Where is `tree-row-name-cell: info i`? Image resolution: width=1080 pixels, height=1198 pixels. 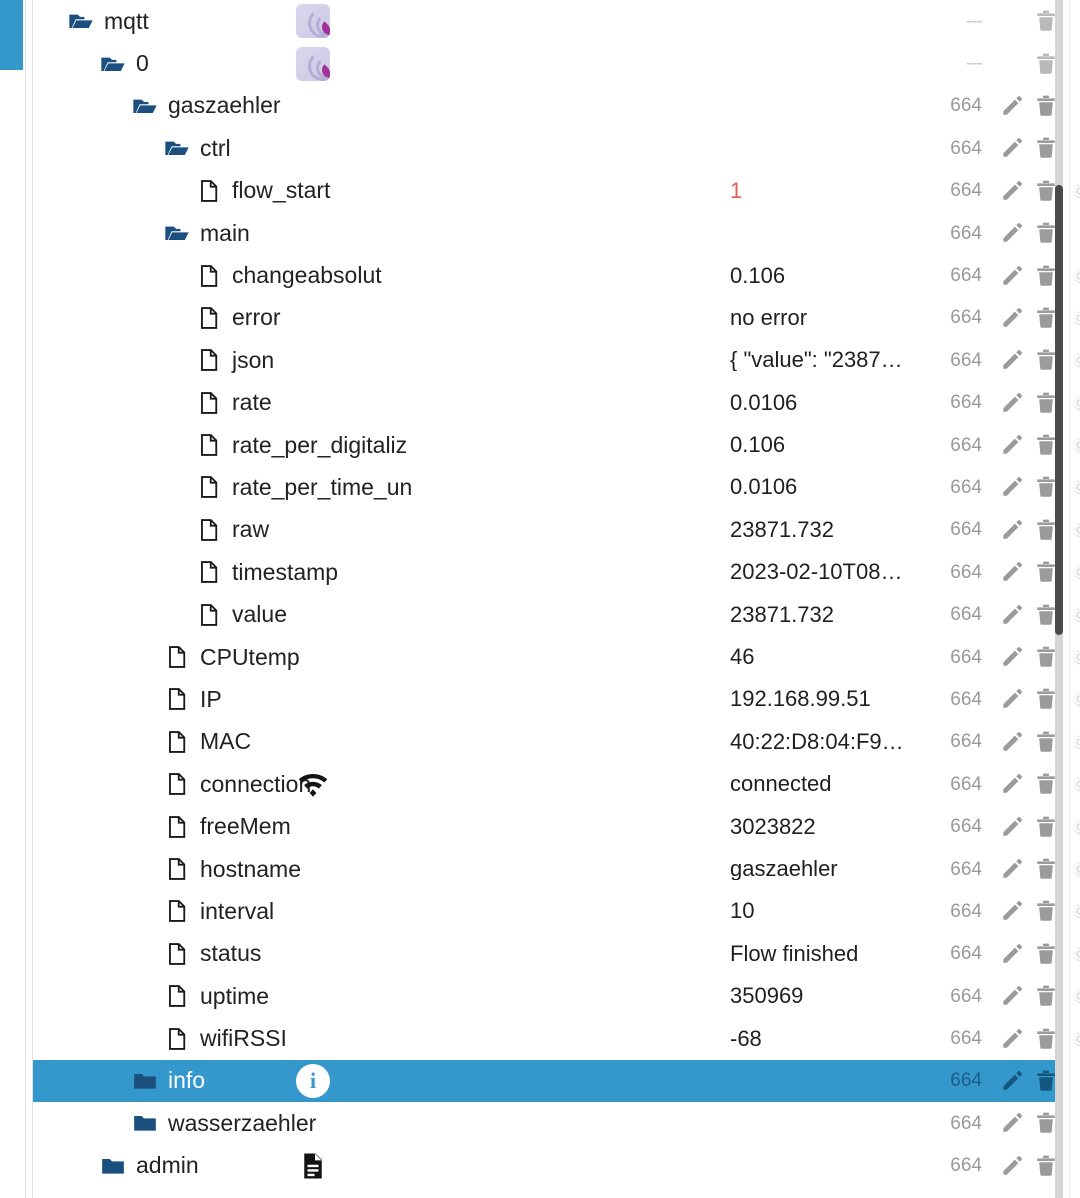
tree-row-name-cell: info i is located at coordinates (381, 1081).